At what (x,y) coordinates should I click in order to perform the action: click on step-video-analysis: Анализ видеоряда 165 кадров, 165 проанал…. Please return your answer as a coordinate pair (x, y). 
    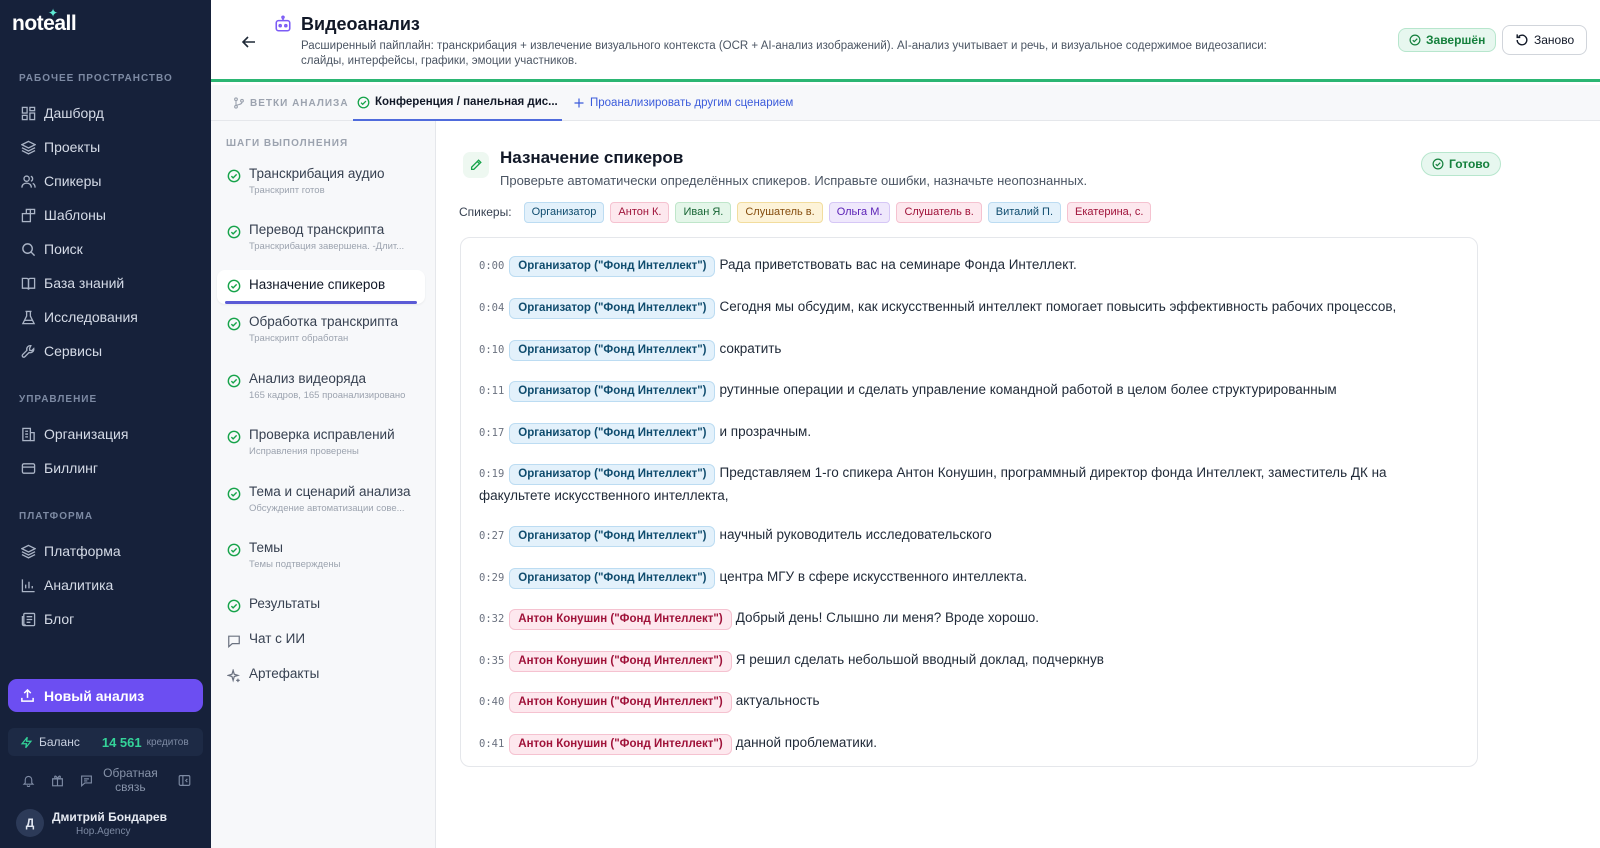
    Looking at the image, I should click on (321, 386).